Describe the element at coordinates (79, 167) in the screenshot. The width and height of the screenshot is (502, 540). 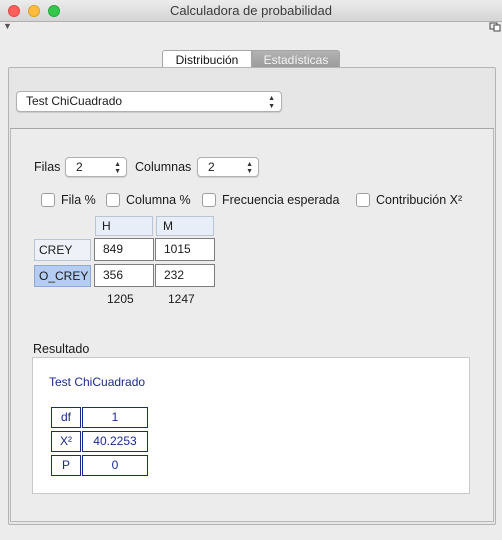
I see `rows-value: 2` at that location.